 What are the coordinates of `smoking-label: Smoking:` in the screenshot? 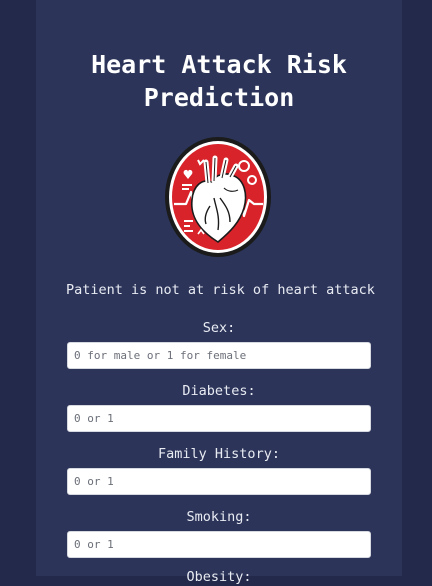 It's located at (219, 517).